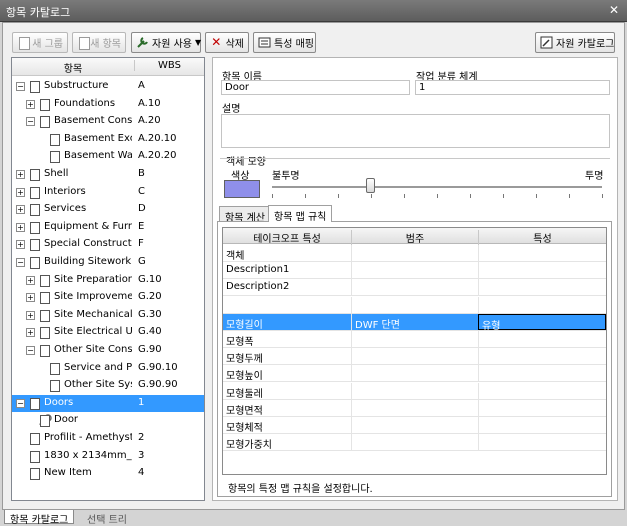 The width and height of the screenshot is (627, 526). I want to click on tree-row: + Shell B, so click(108, 174).